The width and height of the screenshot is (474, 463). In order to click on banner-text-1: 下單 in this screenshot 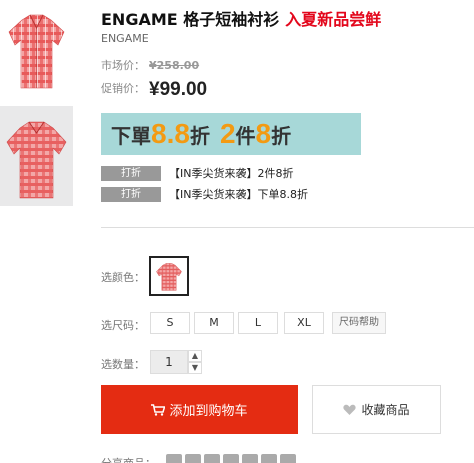, I will do `click(131, 136)`.